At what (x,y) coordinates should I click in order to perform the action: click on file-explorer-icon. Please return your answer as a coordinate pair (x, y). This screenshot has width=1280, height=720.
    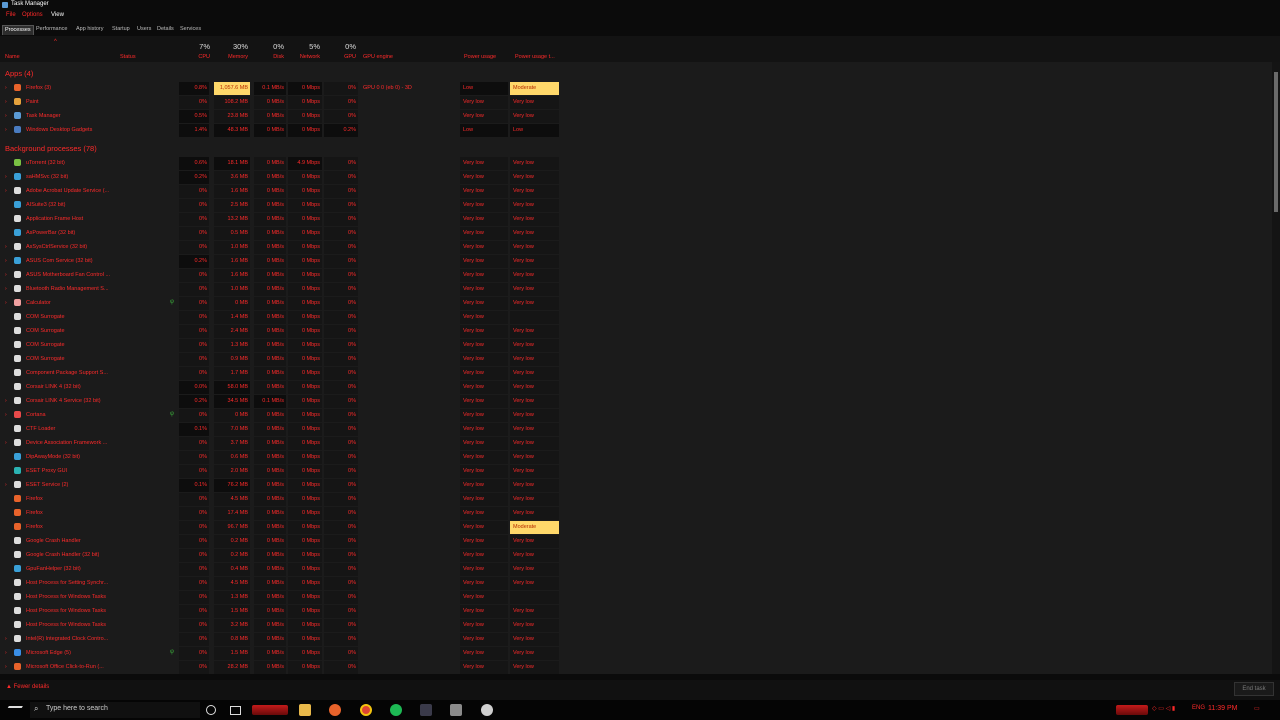
    Looking at the image, I should click on (305, 710).